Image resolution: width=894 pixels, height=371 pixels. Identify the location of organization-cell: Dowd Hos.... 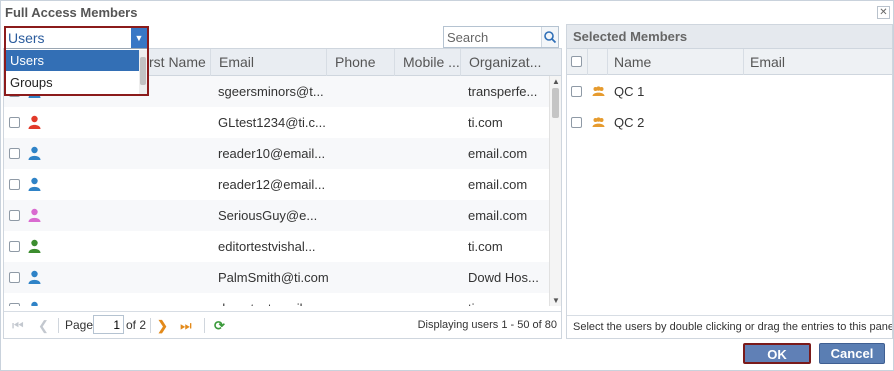
(503, 277).